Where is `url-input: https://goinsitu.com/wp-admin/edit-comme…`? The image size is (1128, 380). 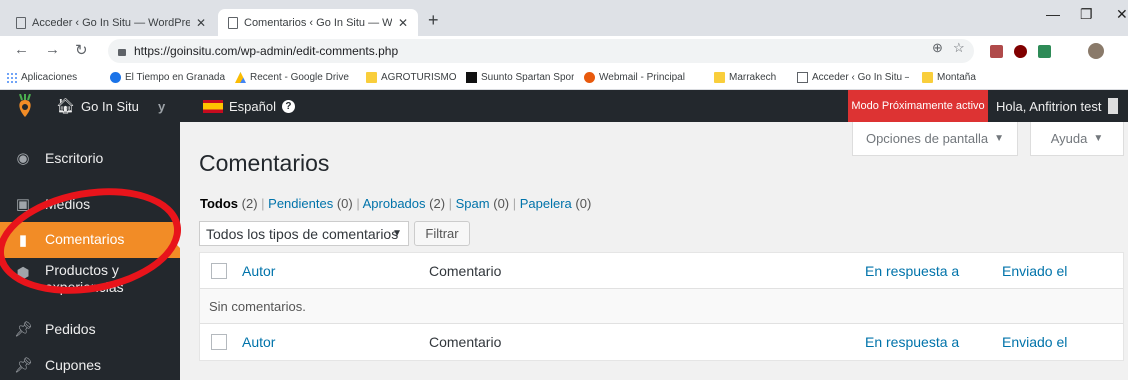 url-input: https://goinsitu.com/wp-admin/edit-comme… is located at coordinates (541, 51).